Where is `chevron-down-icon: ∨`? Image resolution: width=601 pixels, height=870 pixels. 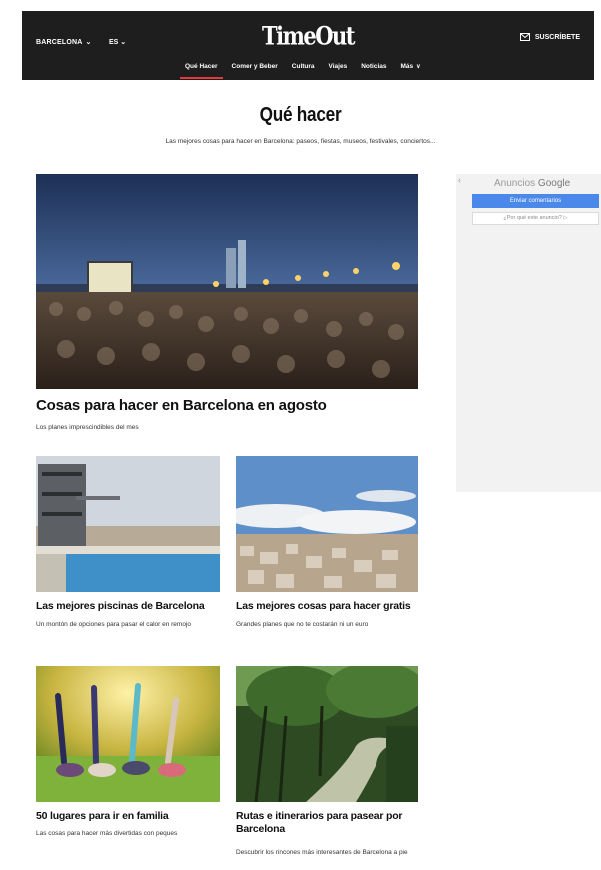
chevron-down-icon: ∨ is located at coordinates (418, 67).